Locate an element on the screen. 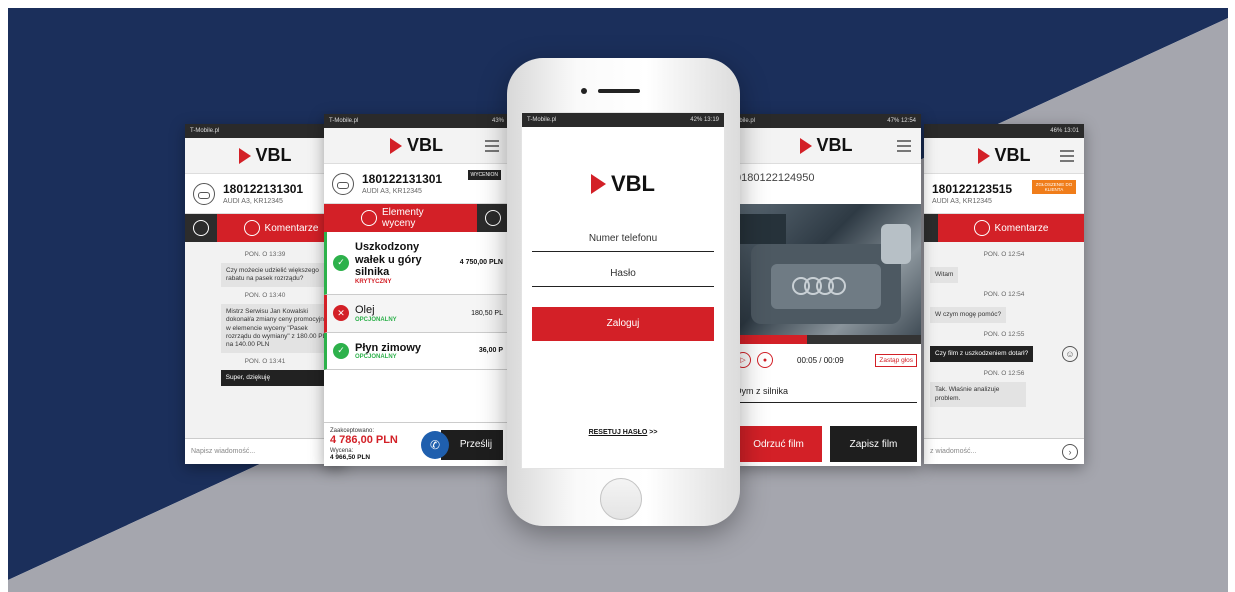  message-time: PON. O 12:55 is located at coordinates (1004, 335).